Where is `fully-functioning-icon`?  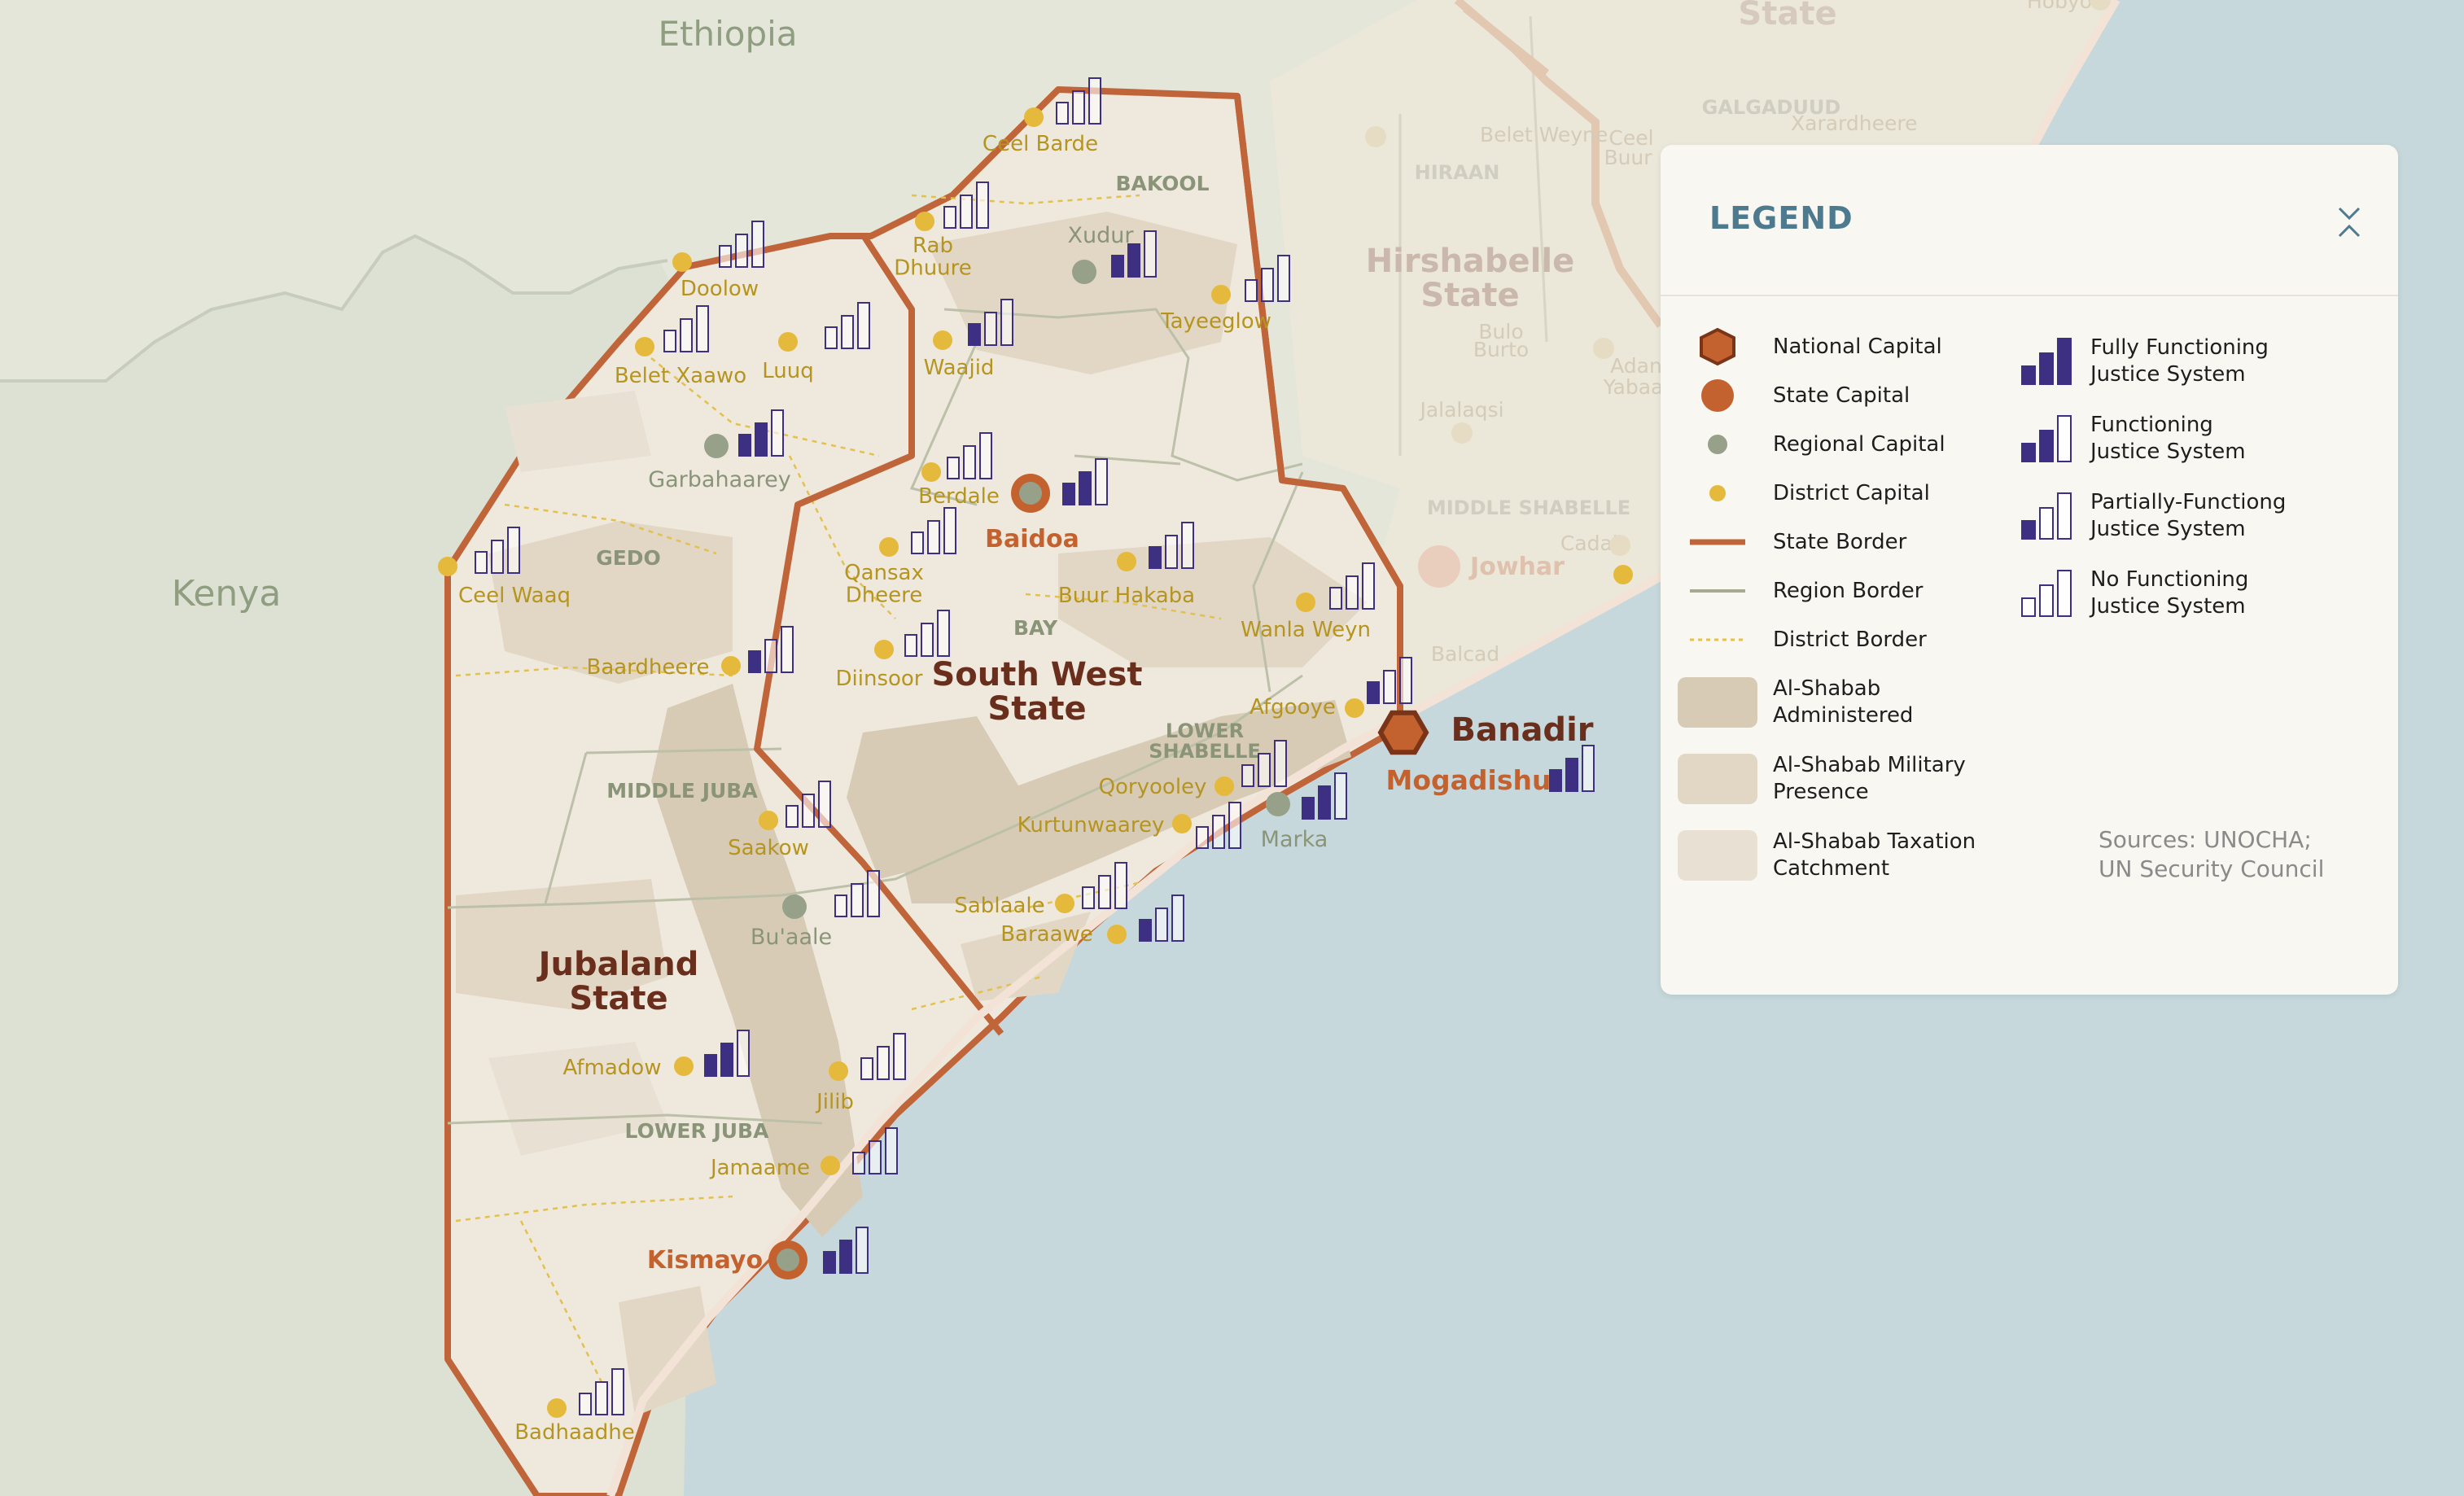 fully-functioning-icon is located at coordinates (2047, 361).